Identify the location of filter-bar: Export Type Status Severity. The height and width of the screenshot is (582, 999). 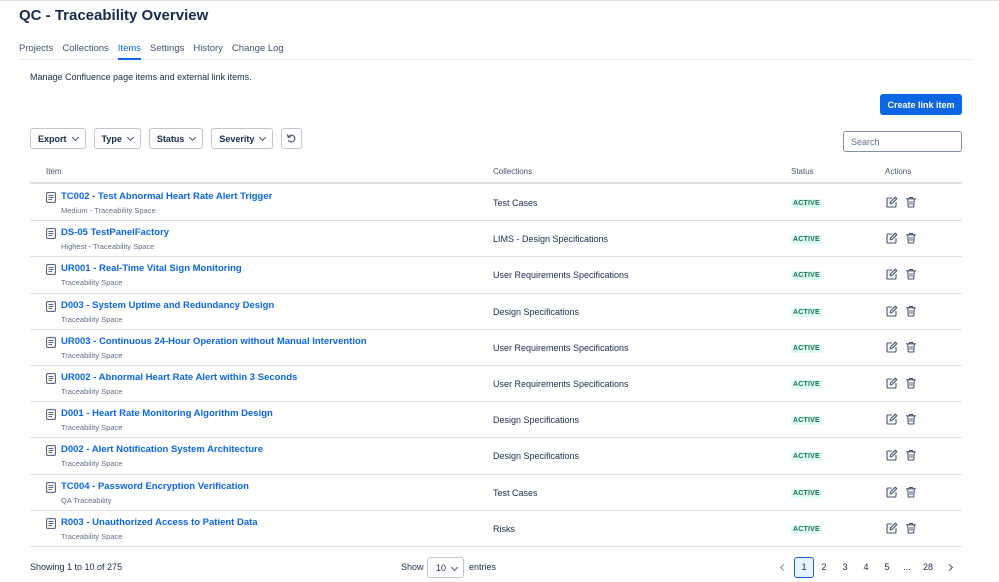
(170, 138).